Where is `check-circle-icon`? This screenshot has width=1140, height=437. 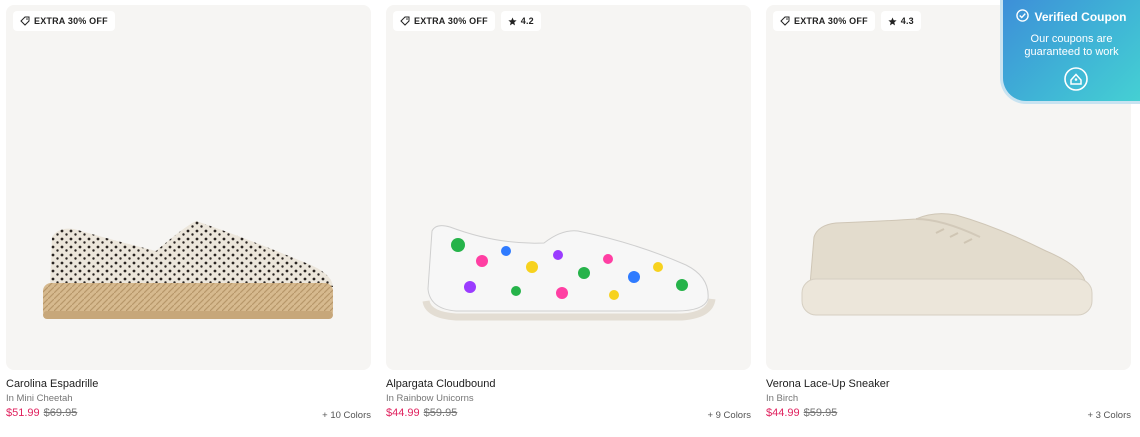 check-circle-icon is located at coordinates (1023, 17).